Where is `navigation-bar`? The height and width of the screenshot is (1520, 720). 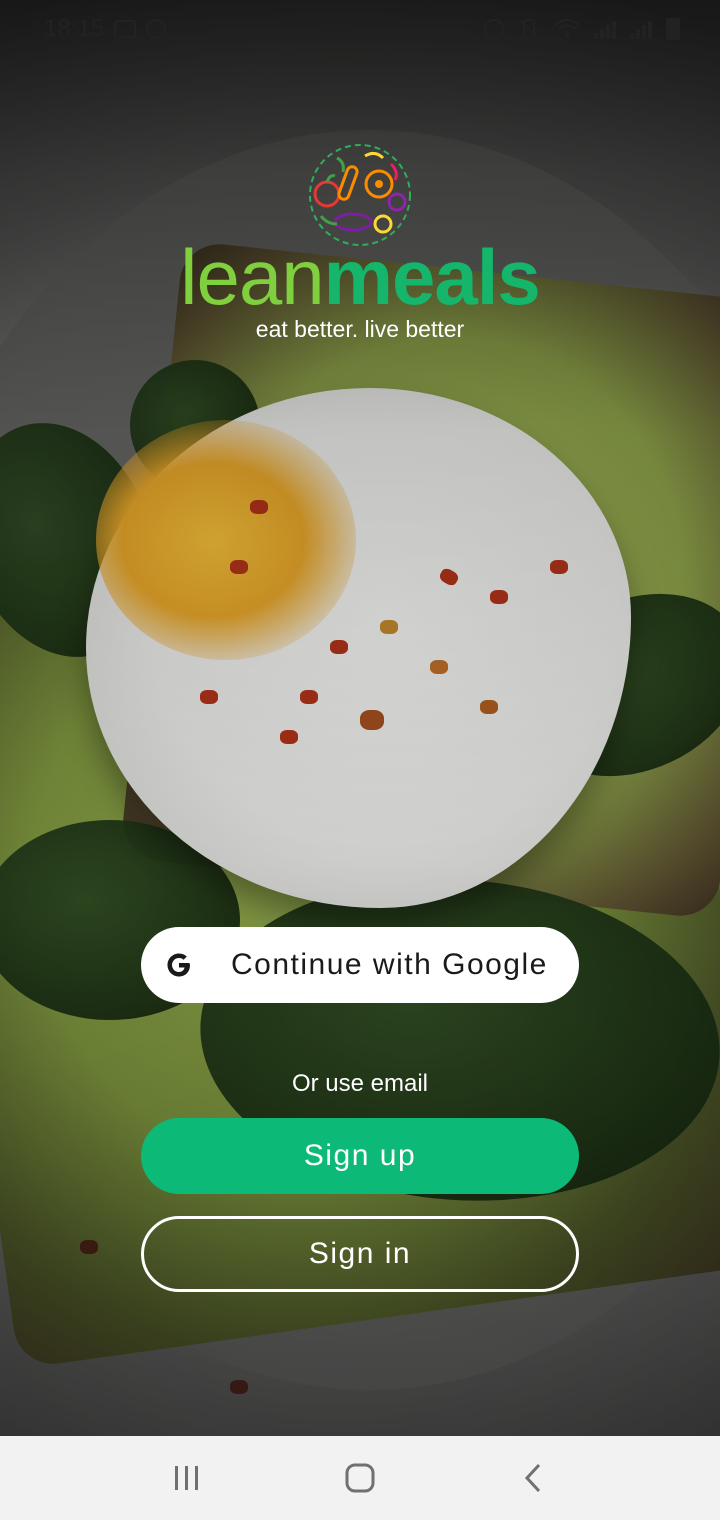 navigation-bar is located at coordinates (360, 1478).